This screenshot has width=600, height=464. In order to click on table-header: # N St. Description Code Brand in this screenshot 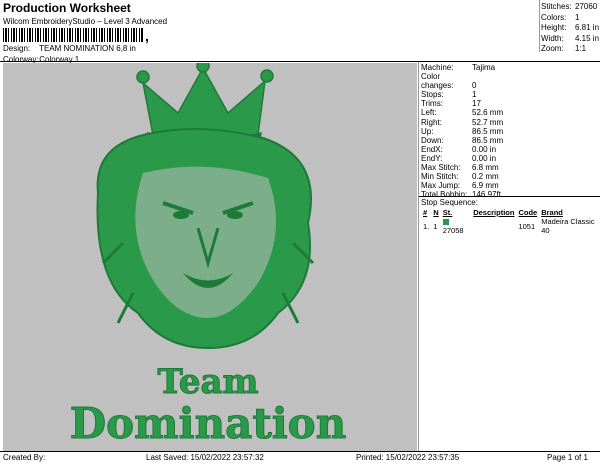, I will do `click(493, 212)`.